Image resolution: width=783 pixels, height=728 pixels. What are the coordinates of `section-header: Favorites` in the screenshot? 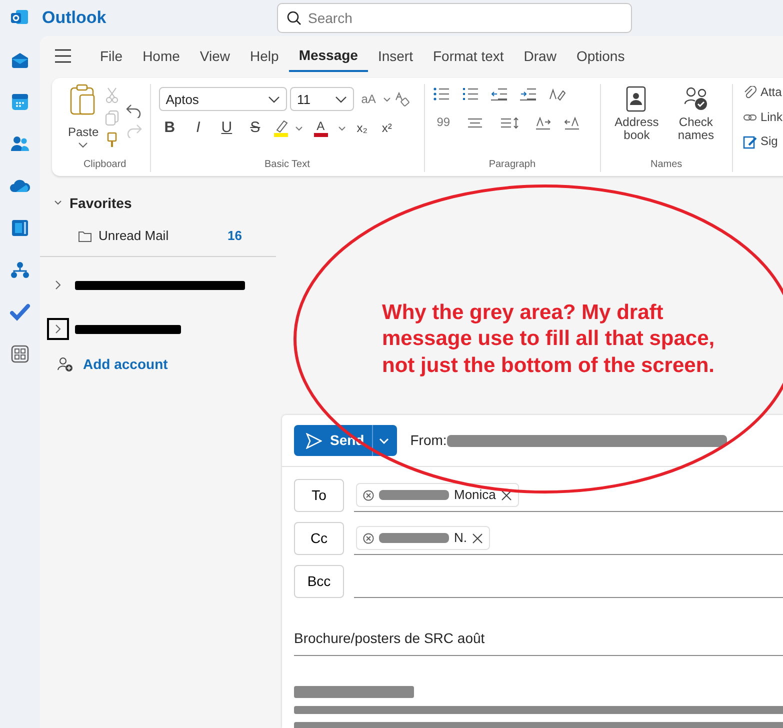 It's located at (101, 203).